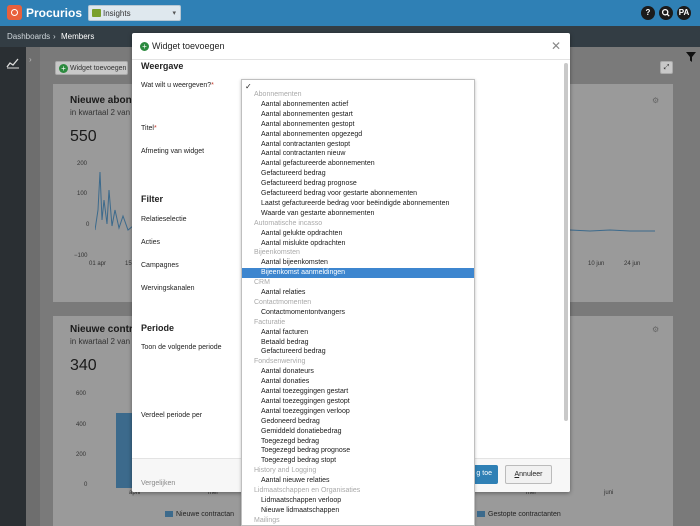 The height and width of the screenshot is (526, 700). I want to click on section-filter: Filter, so click(152, 199).